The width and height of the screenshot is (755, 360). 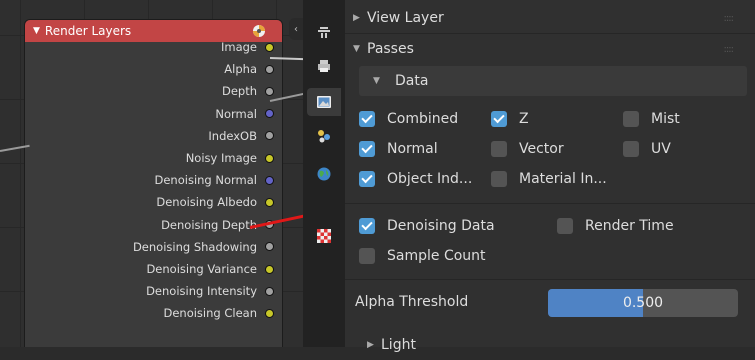 What do you see at coordinates (665, 119) in the screenshot?
I see `checkbox-label: Mist` at bounding box center [665, 119].